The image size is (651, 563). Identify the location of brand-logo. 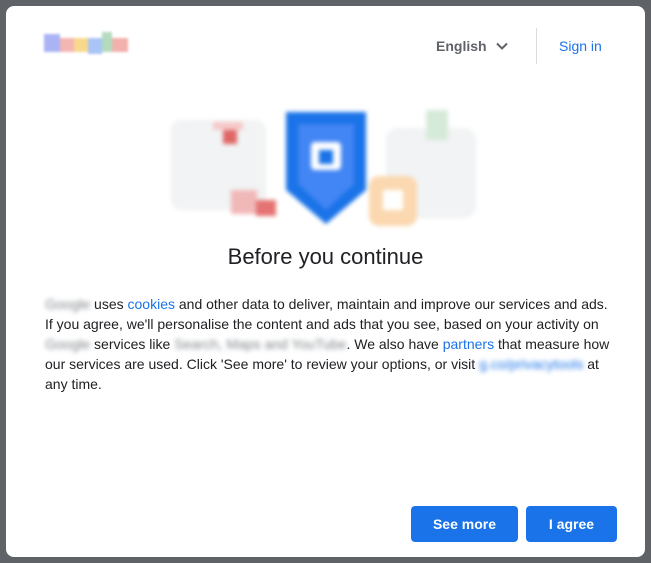
(90, 45).